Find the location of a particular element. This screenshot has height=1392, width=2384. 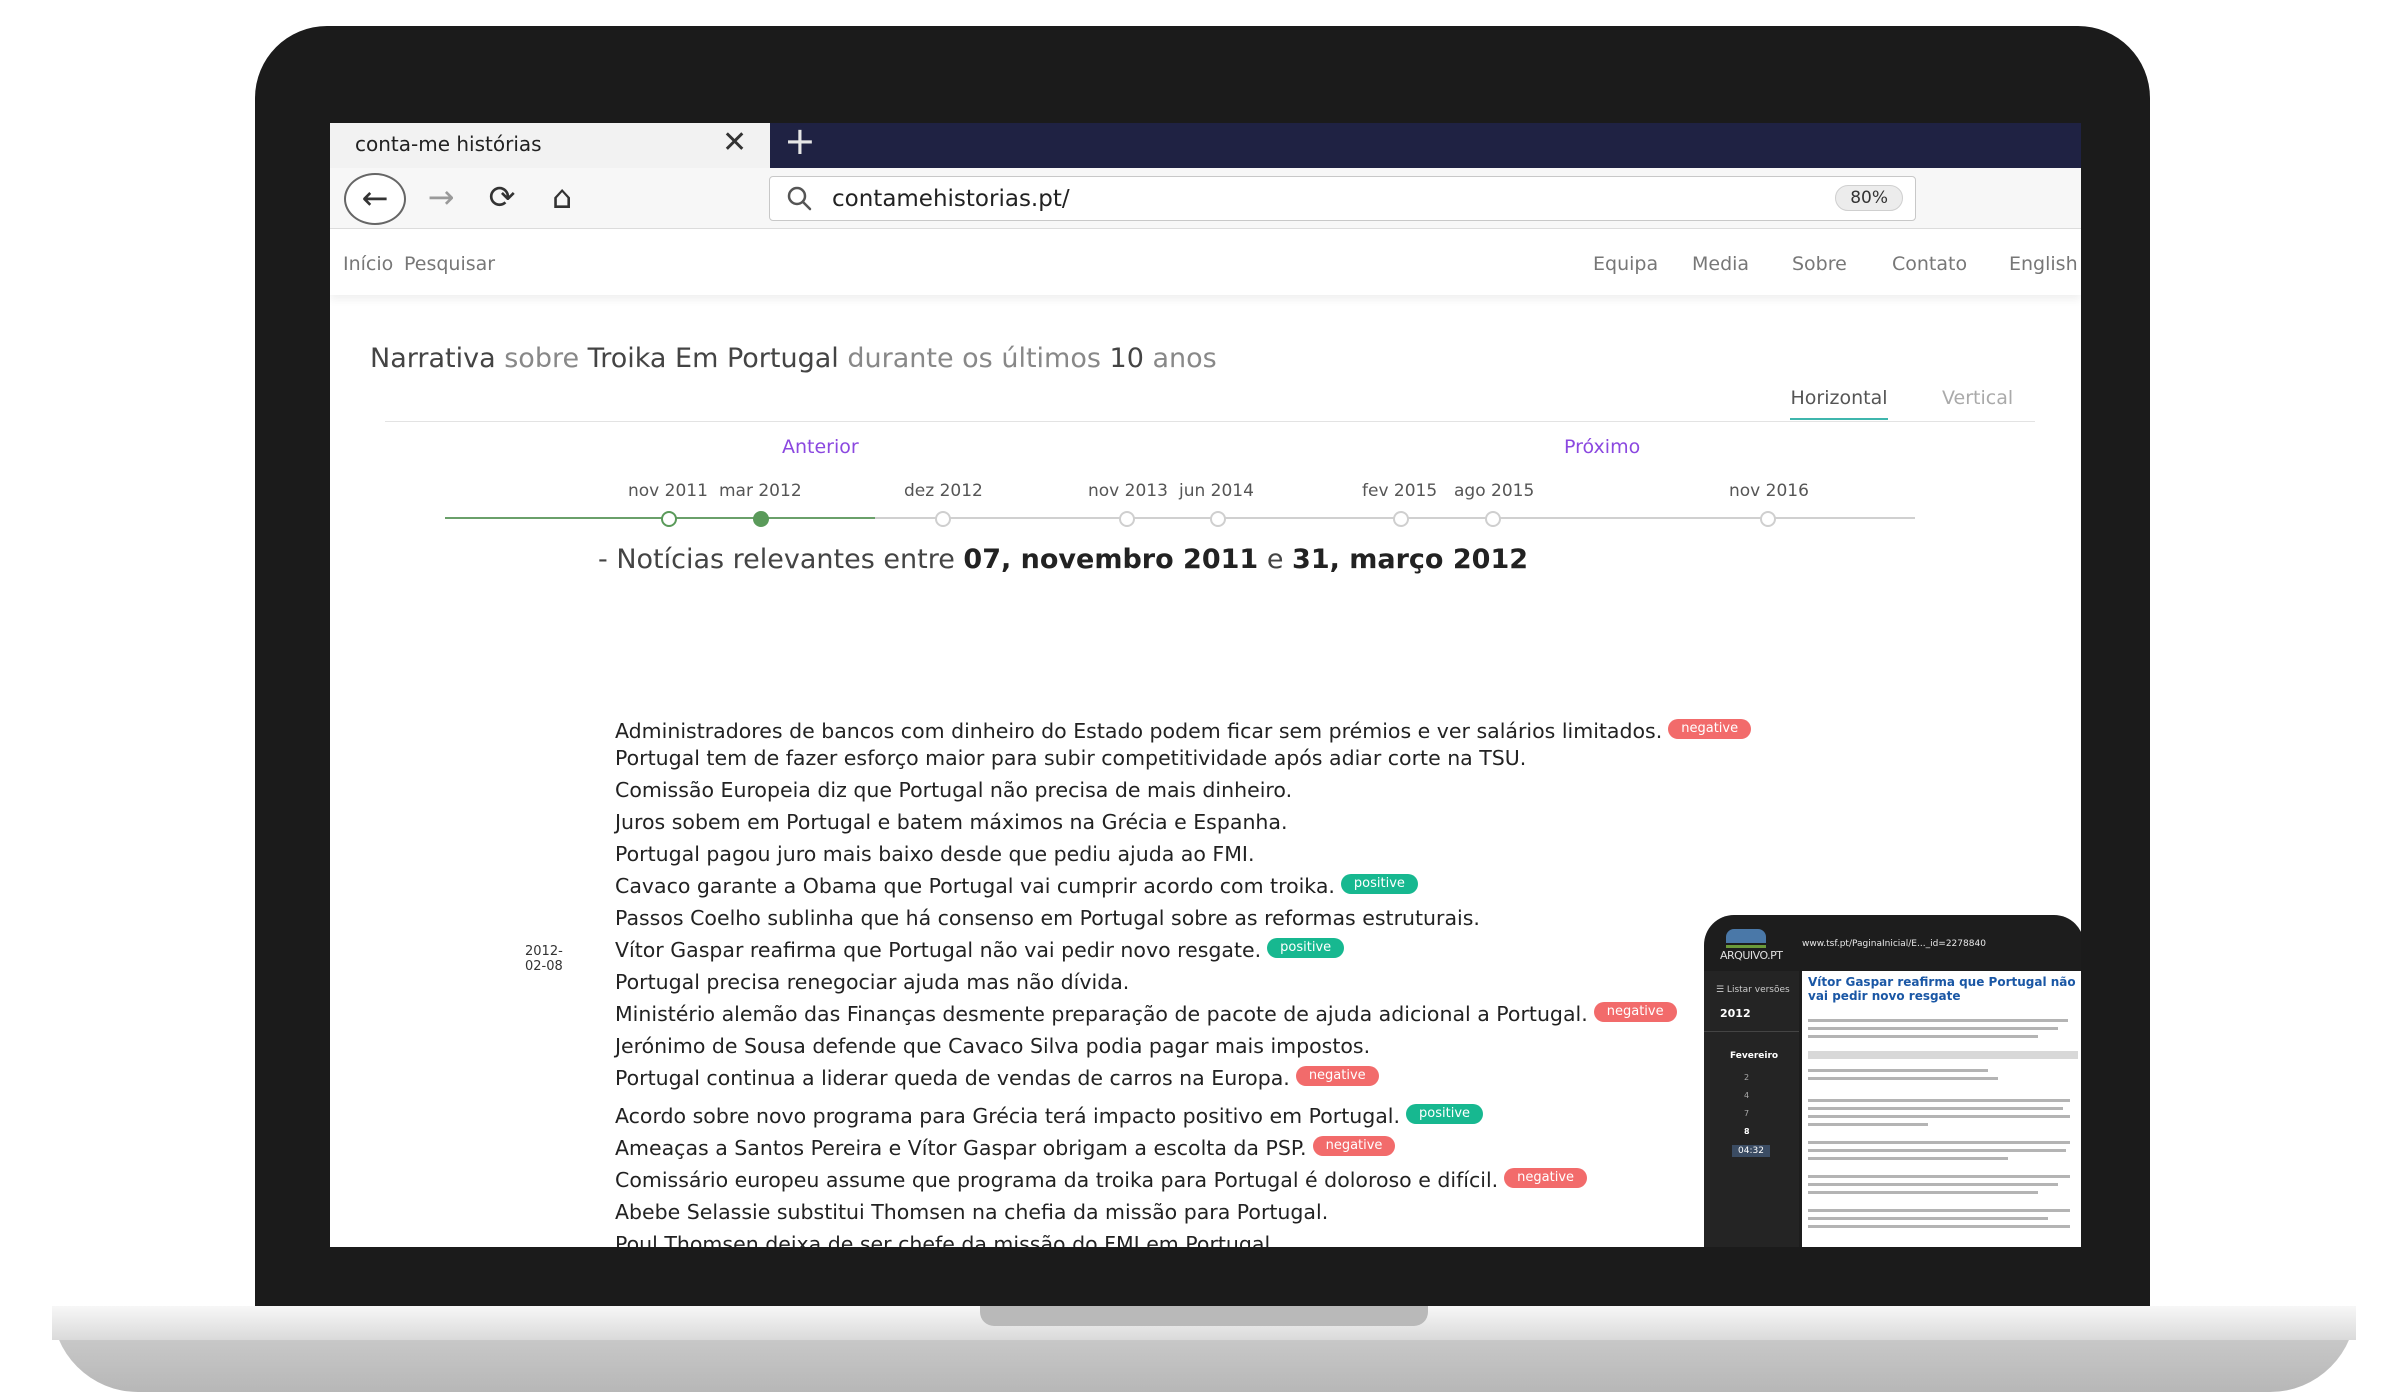

tab-vertical: Vertical is located at coordinates (1977, 398).